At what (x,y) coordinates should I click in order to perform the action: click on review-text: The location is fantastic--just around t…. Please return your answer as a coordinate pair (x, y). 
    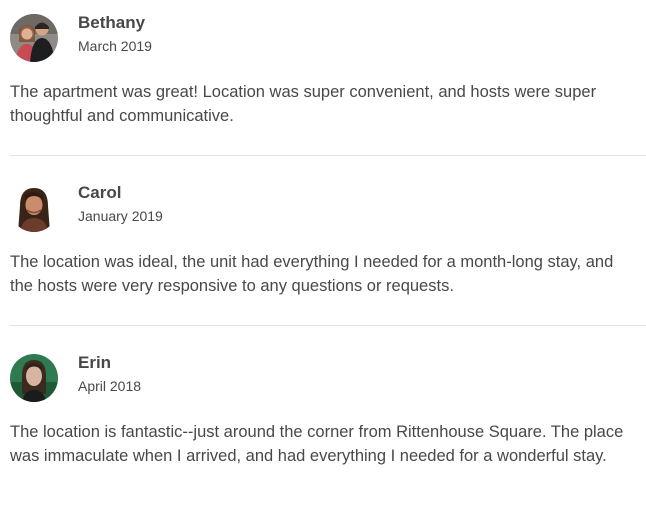
    Looking at the image, I should click on (317, 444).